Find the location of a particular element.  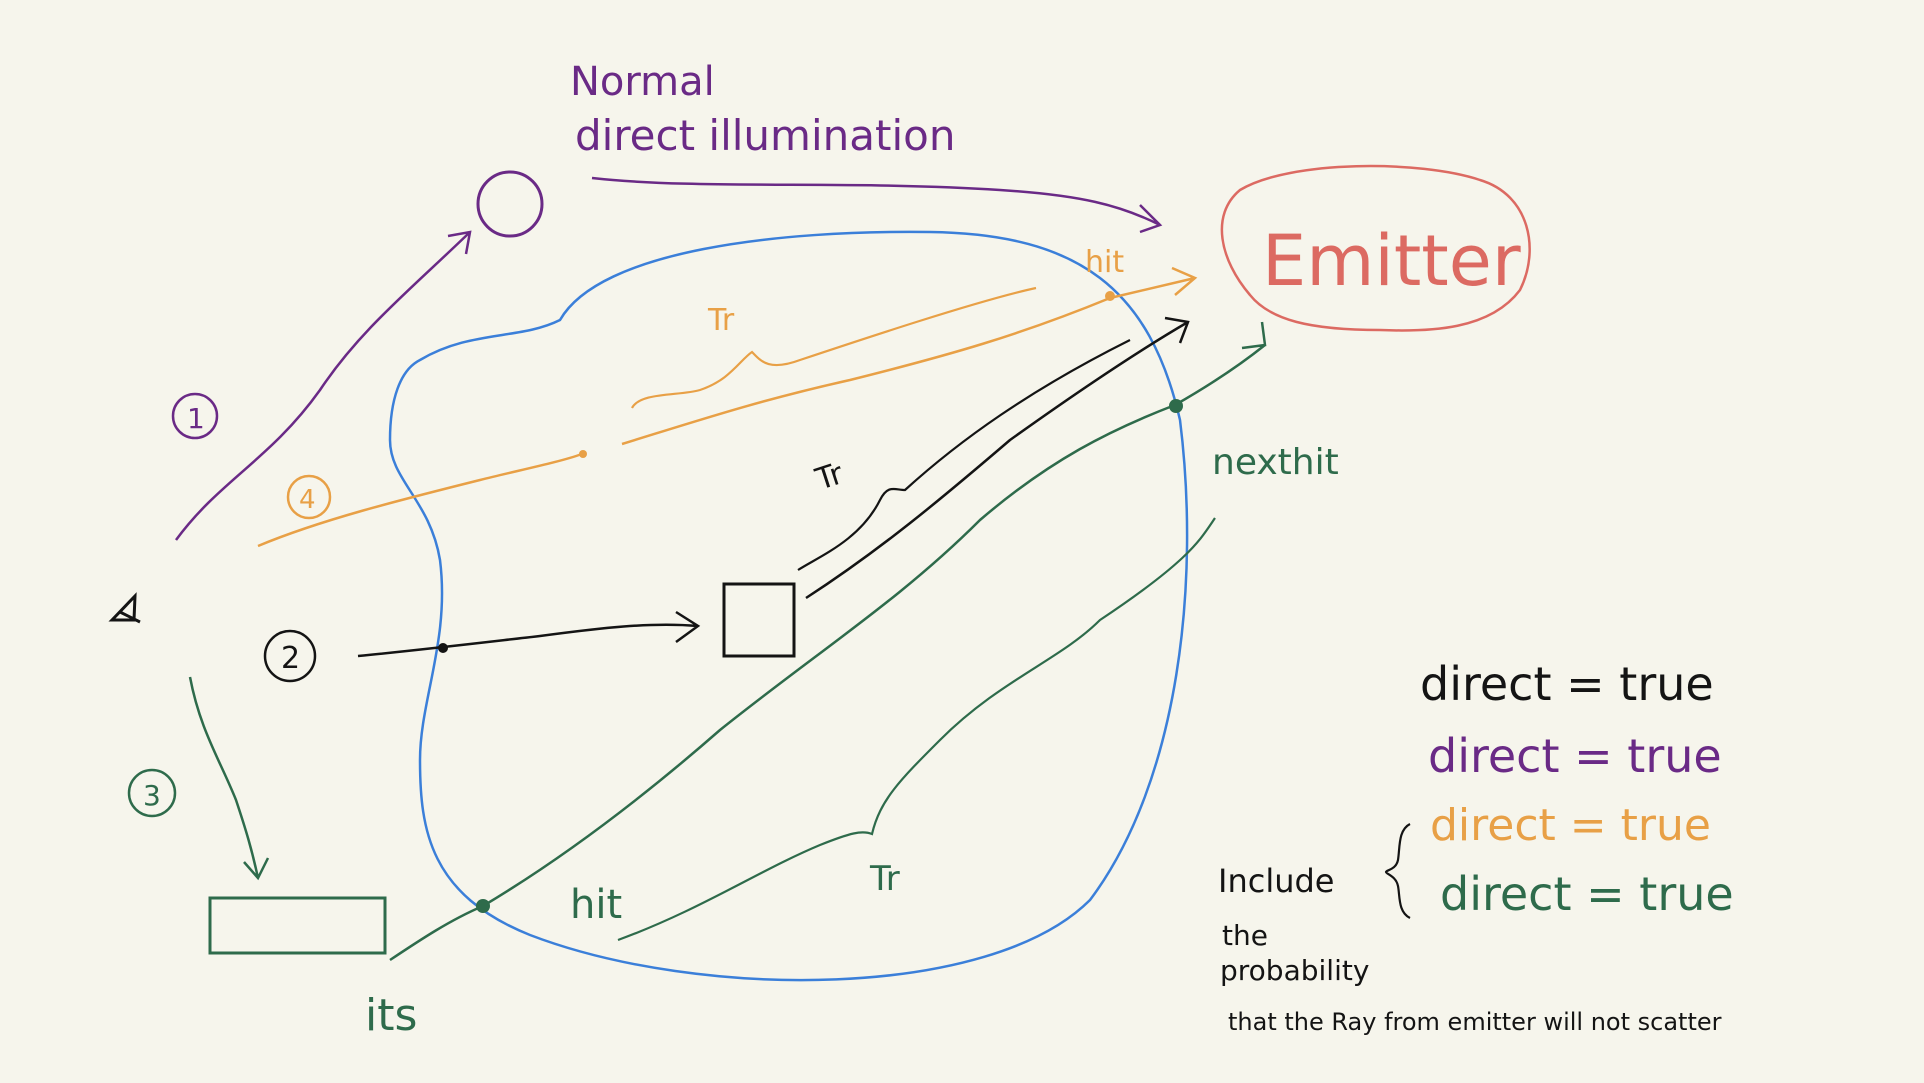

legend-brace is located at coordinates (1397, 871).